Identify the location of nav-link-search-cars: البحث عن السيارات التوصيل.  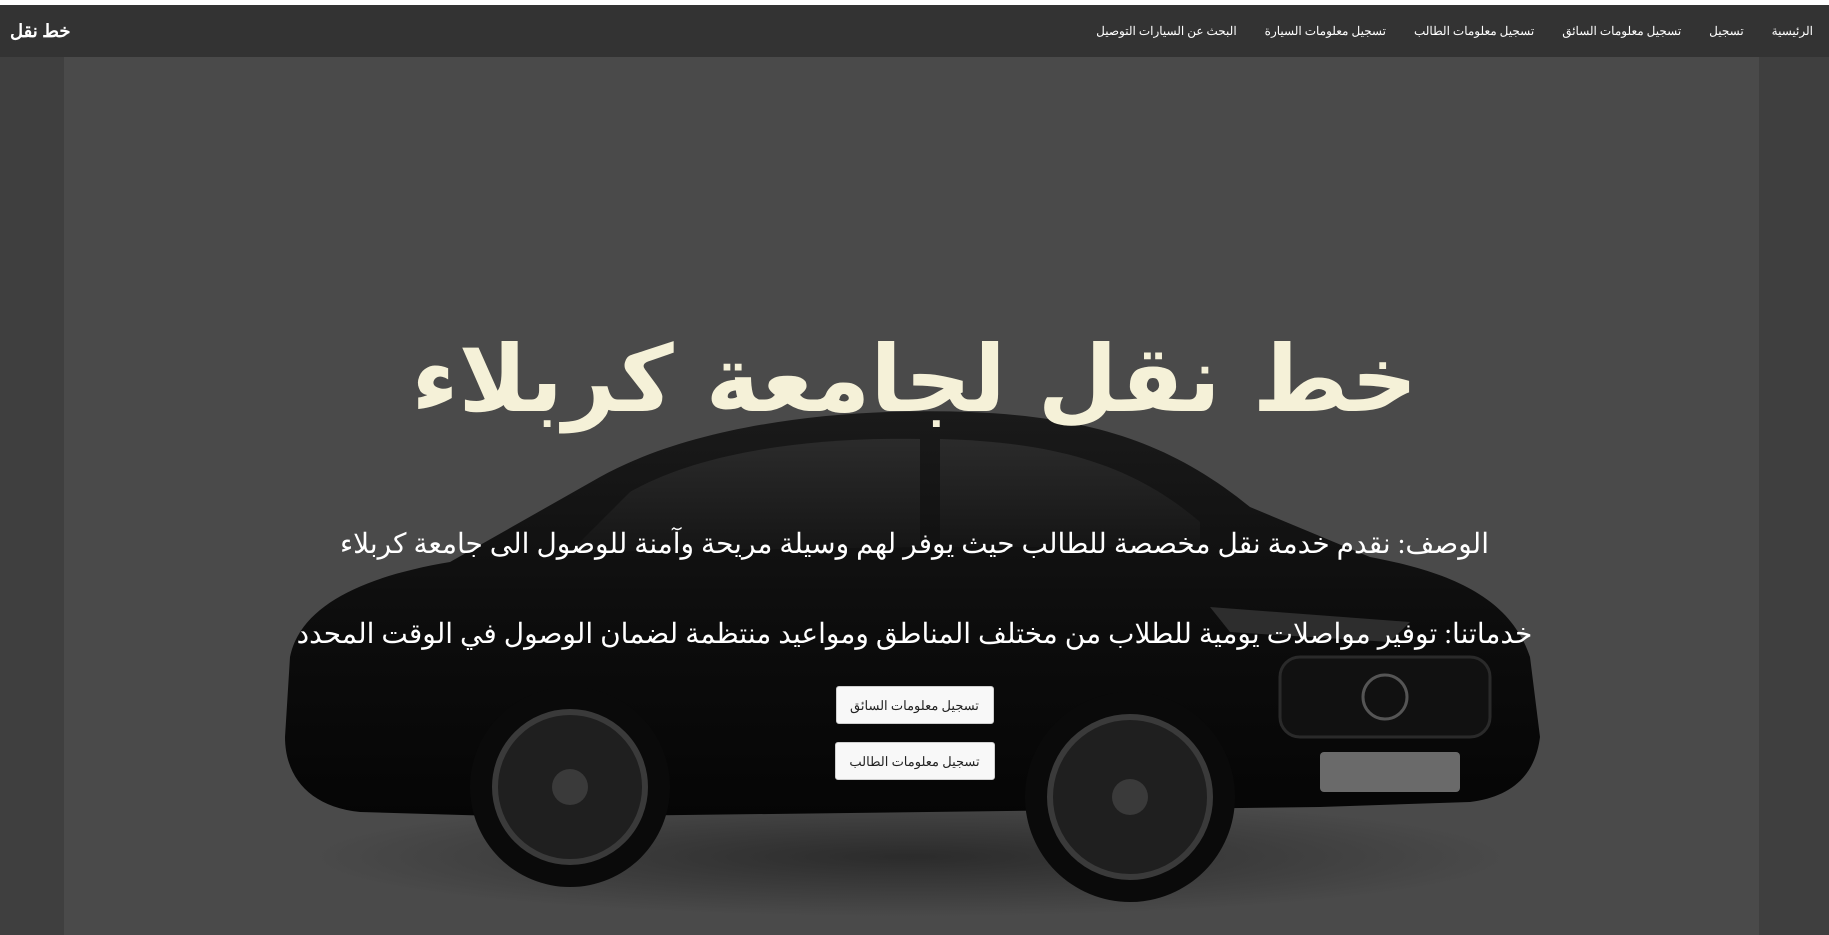
(1166, 31).